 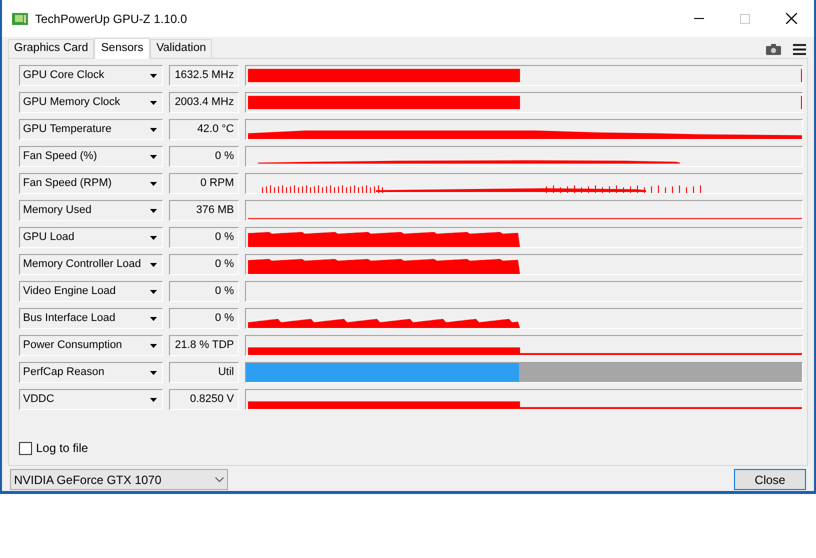 What do you see at coordinates (91, 129) in the screenshot?
I see `sensor-select: GPU Temperature` at bounding box center [91, 129].